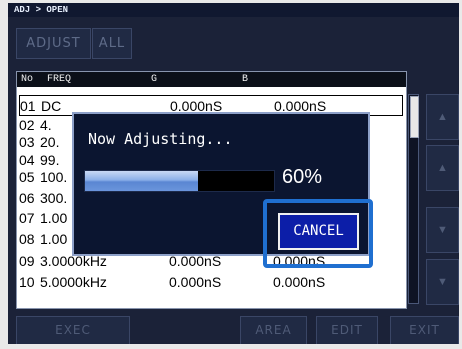  I want to click on row-freq: DC, so click(51, 106).